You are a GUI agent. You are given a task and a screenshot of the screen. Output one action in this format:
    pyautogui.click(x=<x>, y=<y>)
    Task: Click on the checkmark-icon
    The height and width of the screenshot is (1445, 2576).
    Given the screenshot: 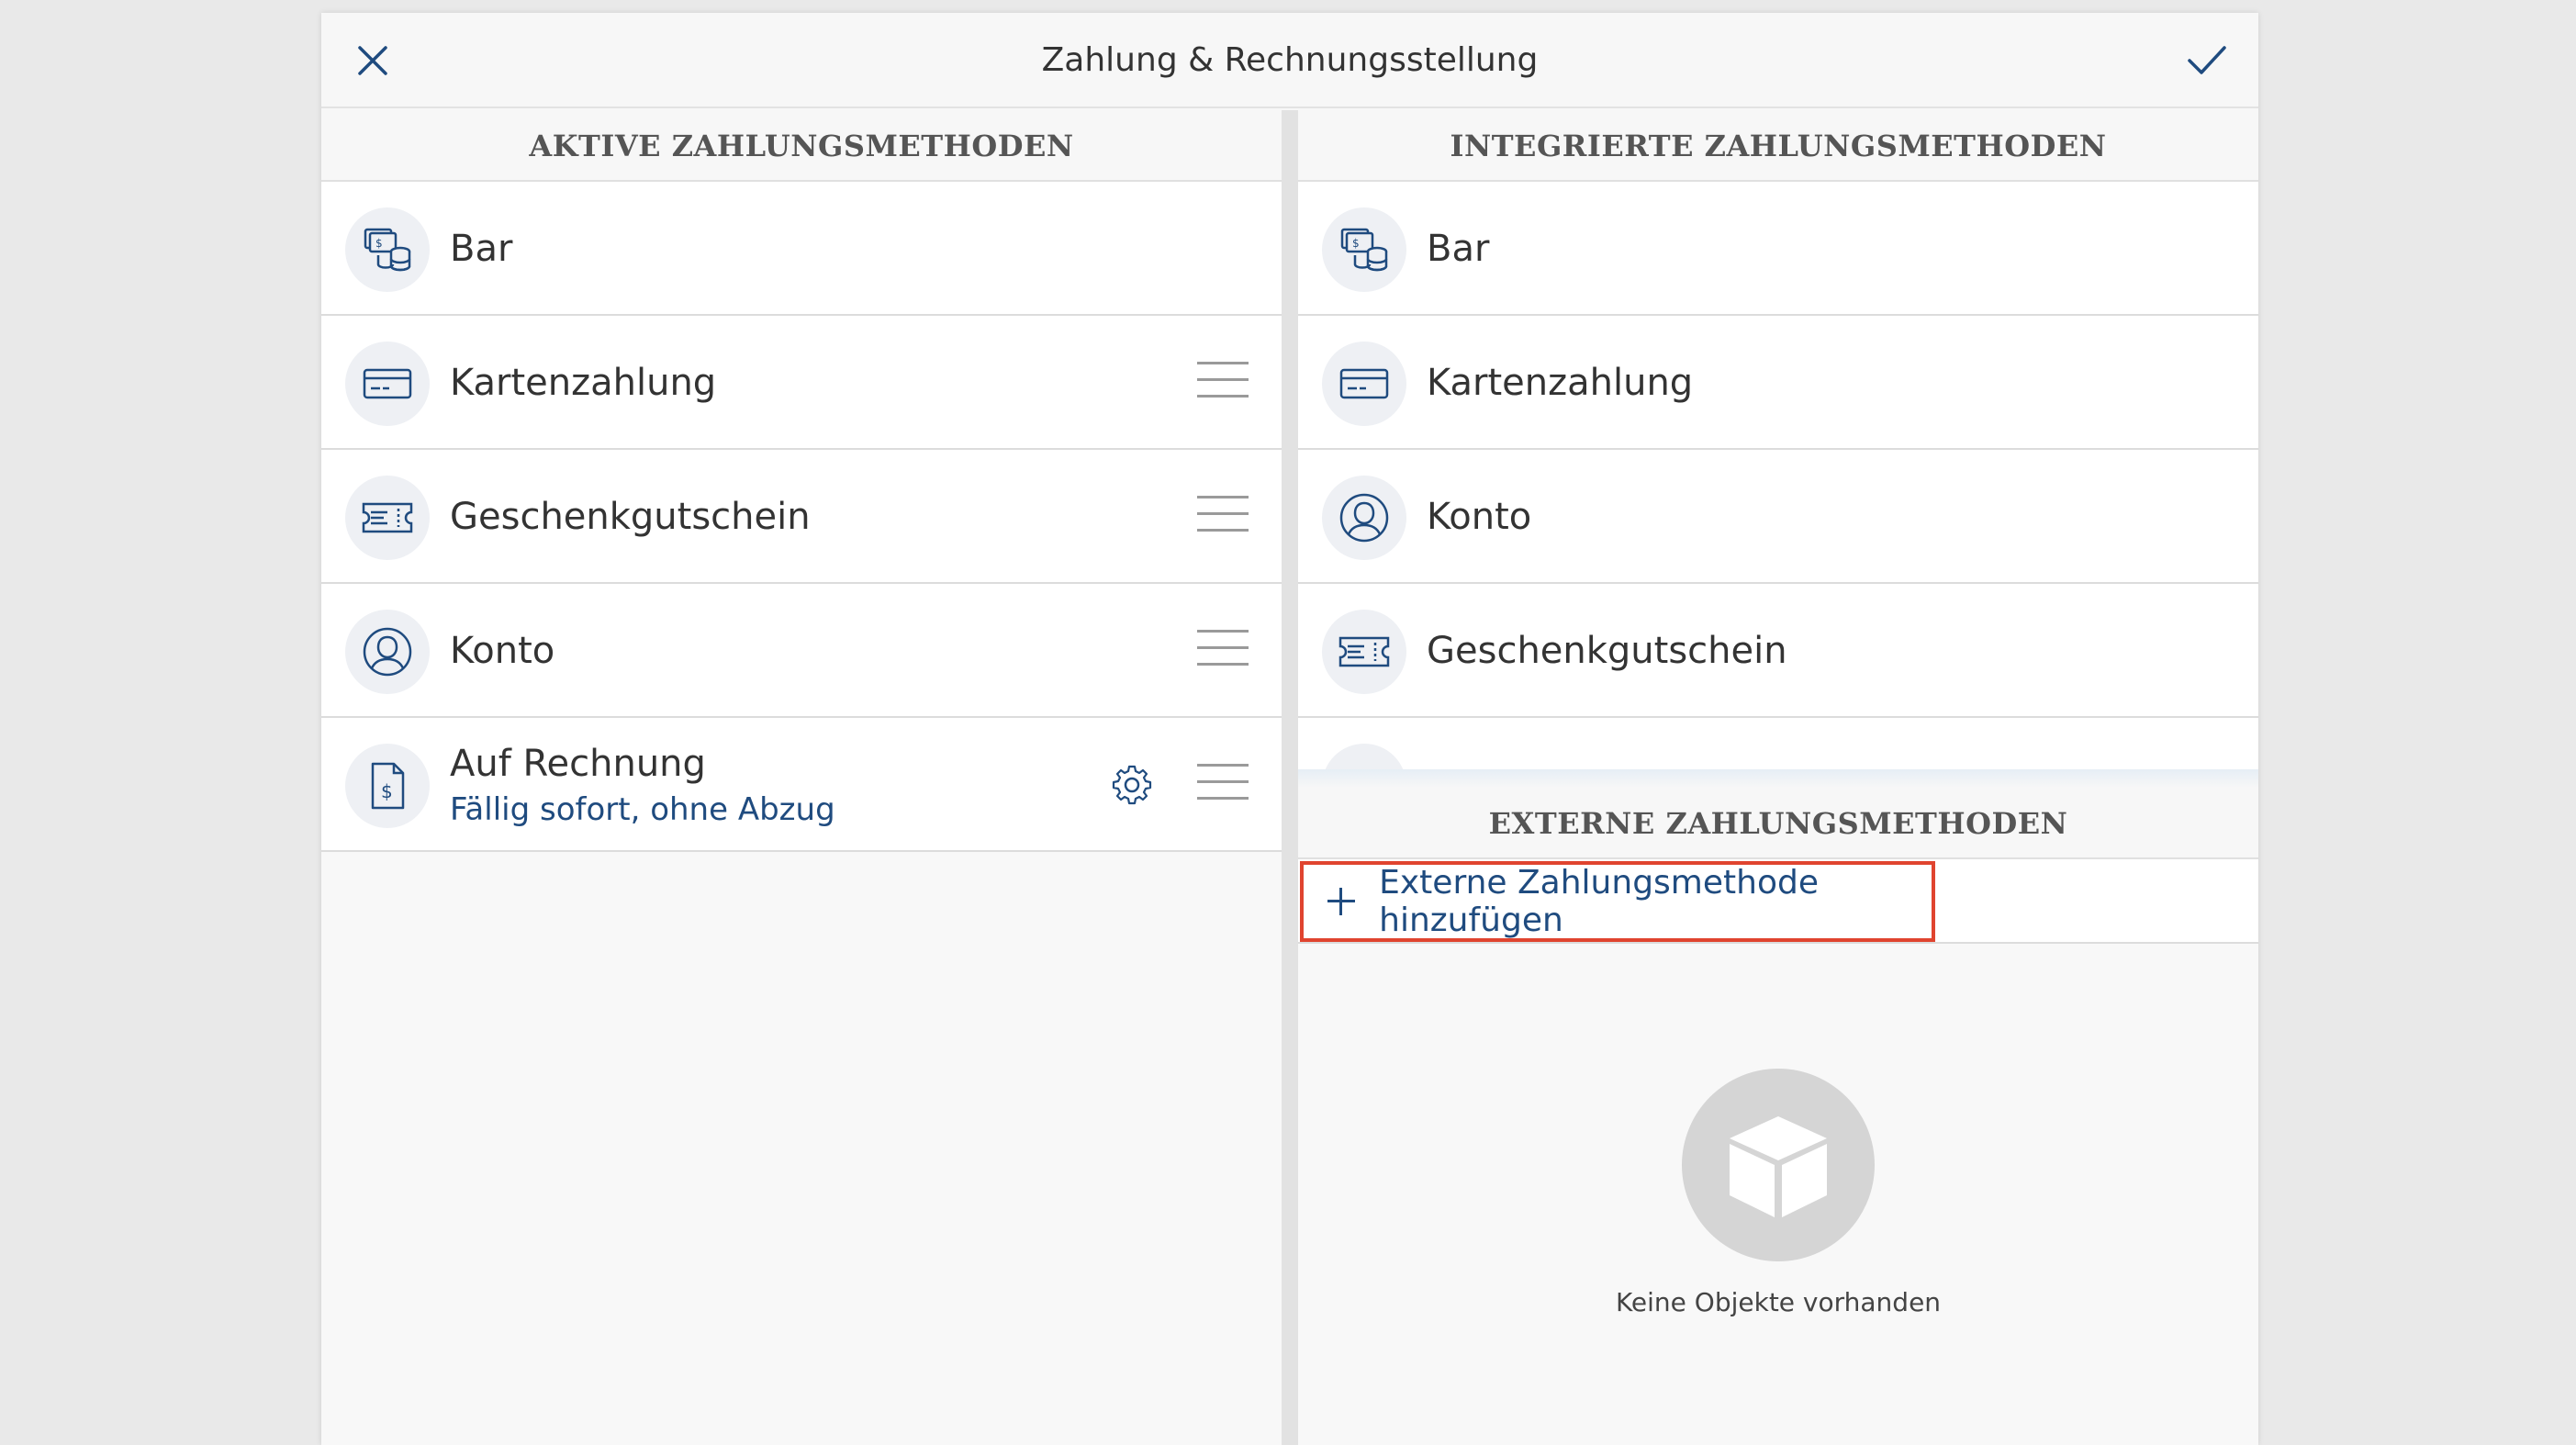 What is the action you would take?
    pyautogui.click(x=2207, y=60)
    